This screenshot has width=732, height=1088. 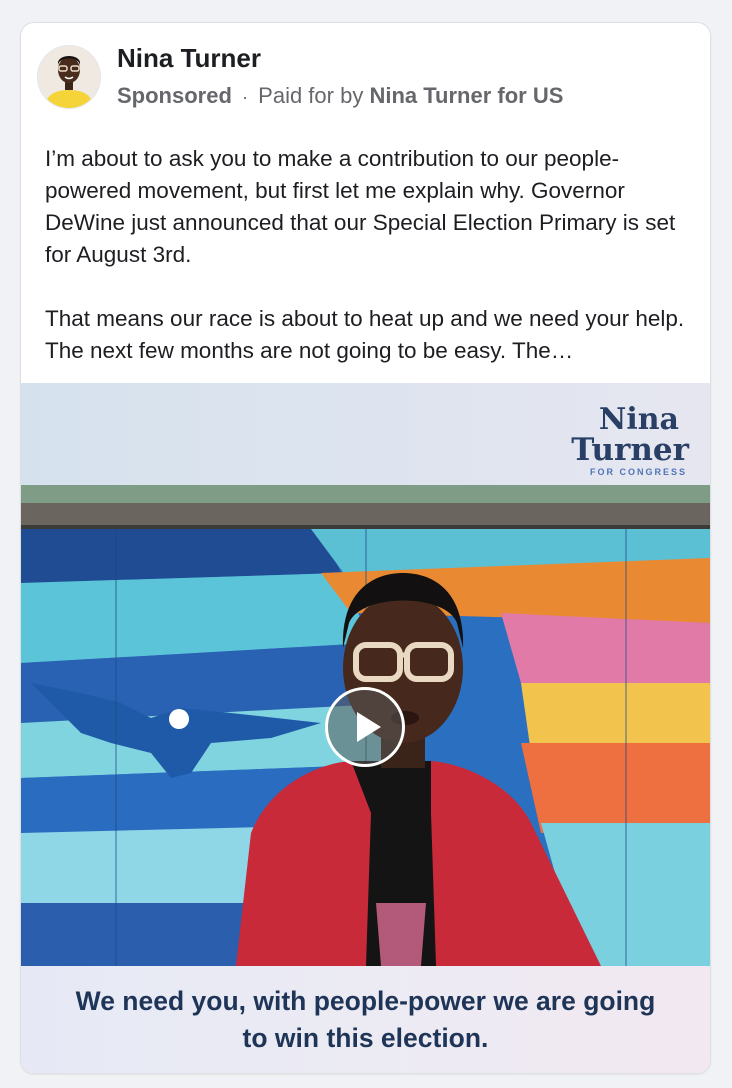 What do you see at coordinates (638, 472) in the screenshot?
I see `logo-line-3: FOR CONGRESS` at bounding box center [638, 472].